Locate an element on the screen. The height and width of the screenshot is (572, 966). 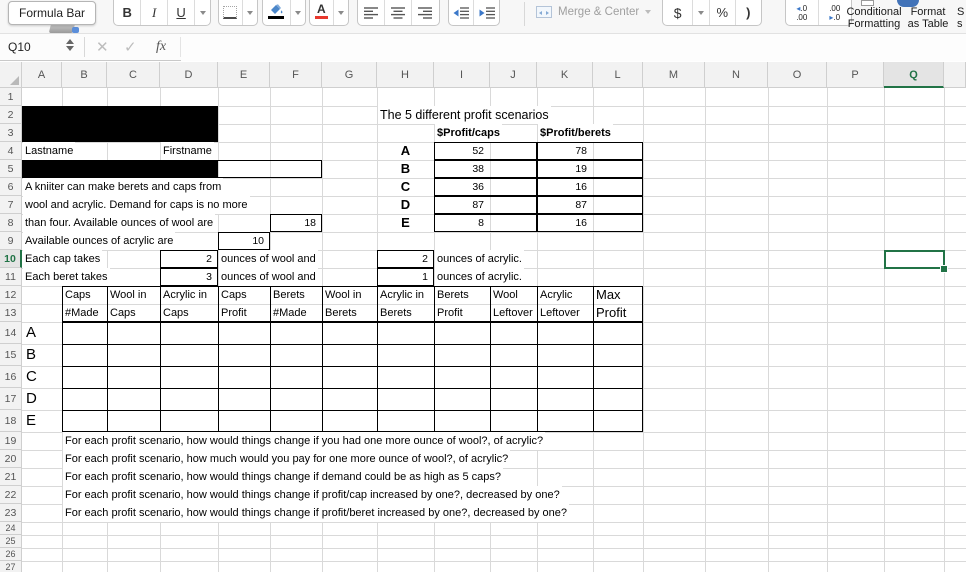
cell-A9: Available ounces of acrylic are is located at coordinates (99, 241).